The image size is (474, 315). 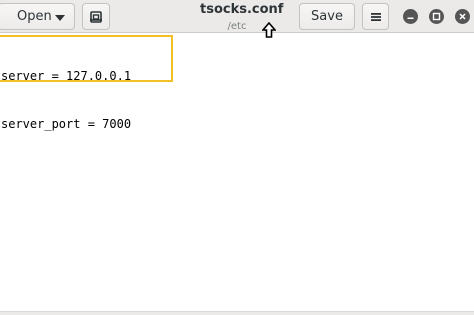 What do you see at coordinates (237, 313) in the screenshot?
I see `bottom-strip` at bounding box center [237, 313].